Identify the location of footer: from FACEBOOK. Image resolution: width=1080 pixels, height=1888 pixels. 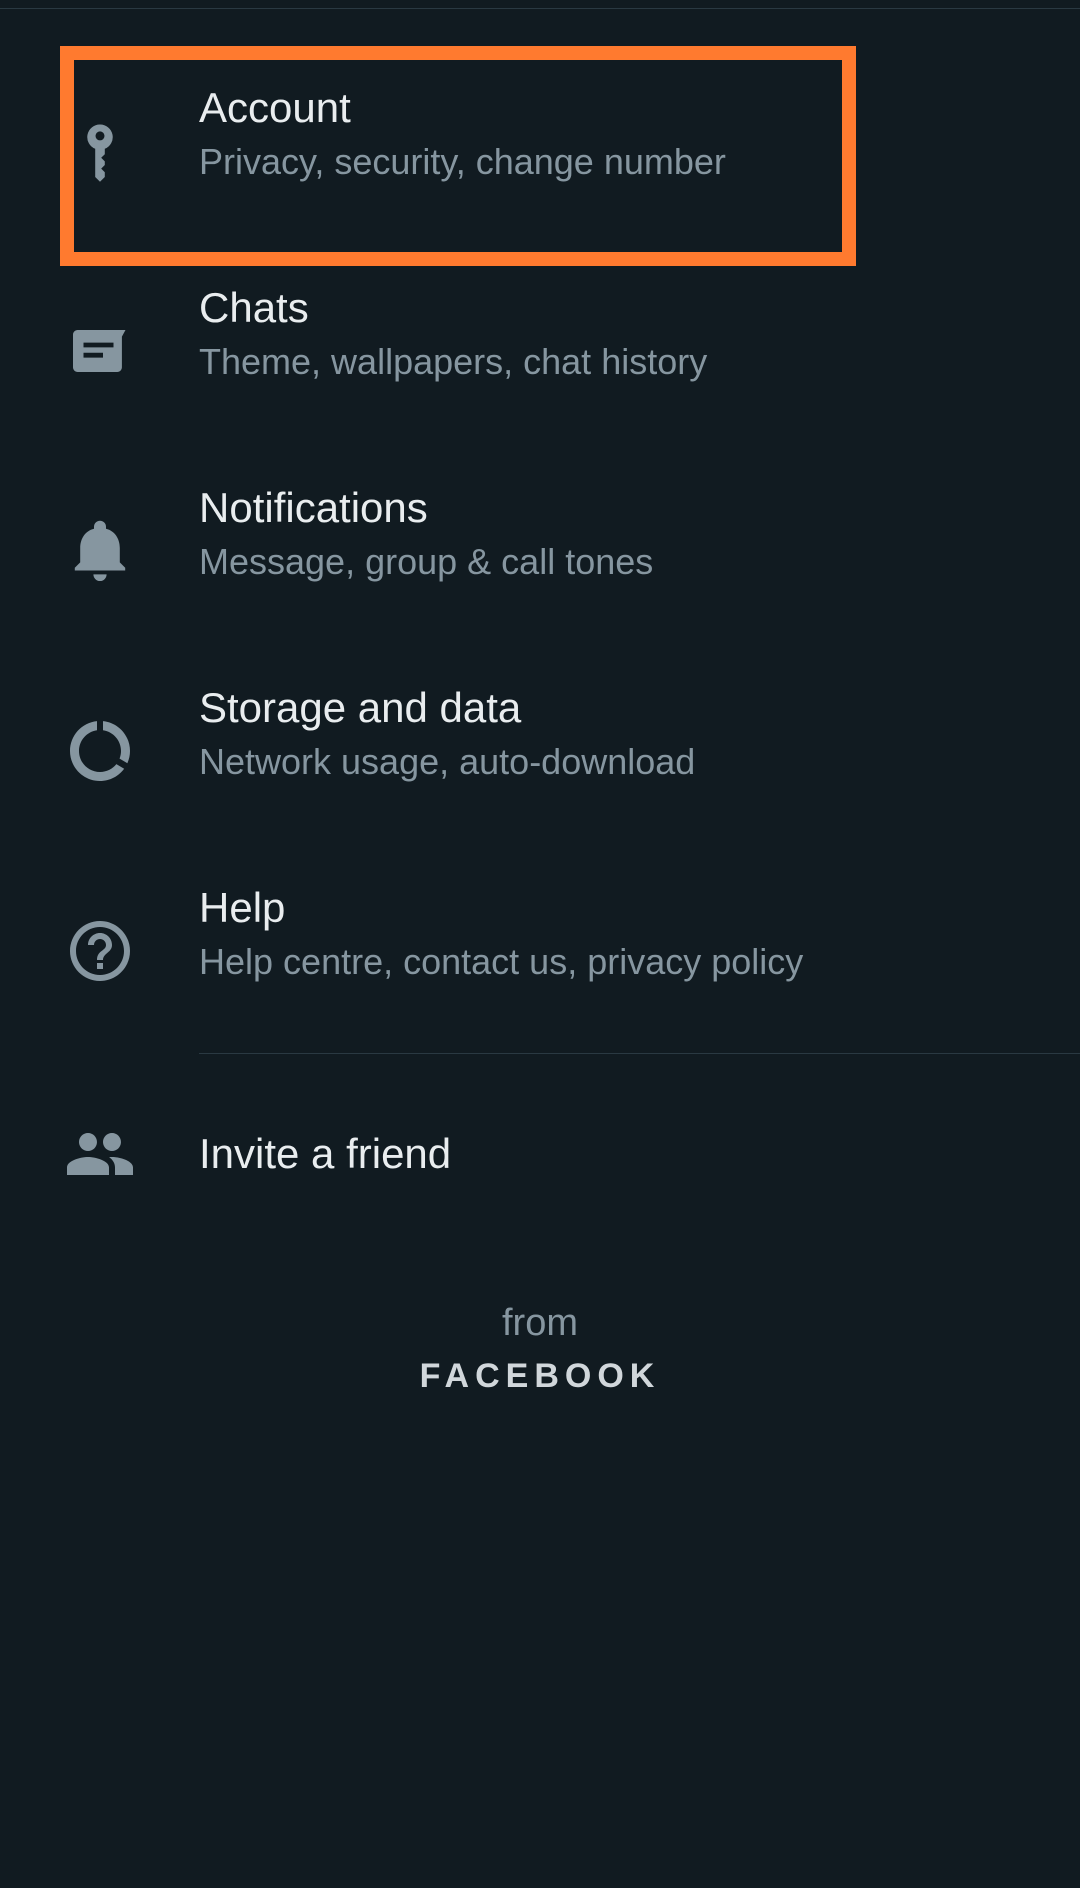
(540, 1348).